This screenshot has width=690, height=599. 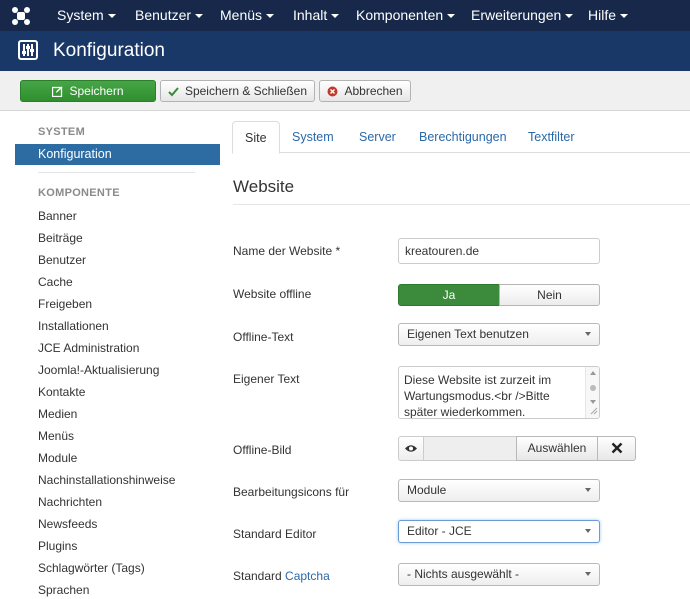 I want to click on sidebar-item-plugins: Plugins, so click(x=57, y=546).